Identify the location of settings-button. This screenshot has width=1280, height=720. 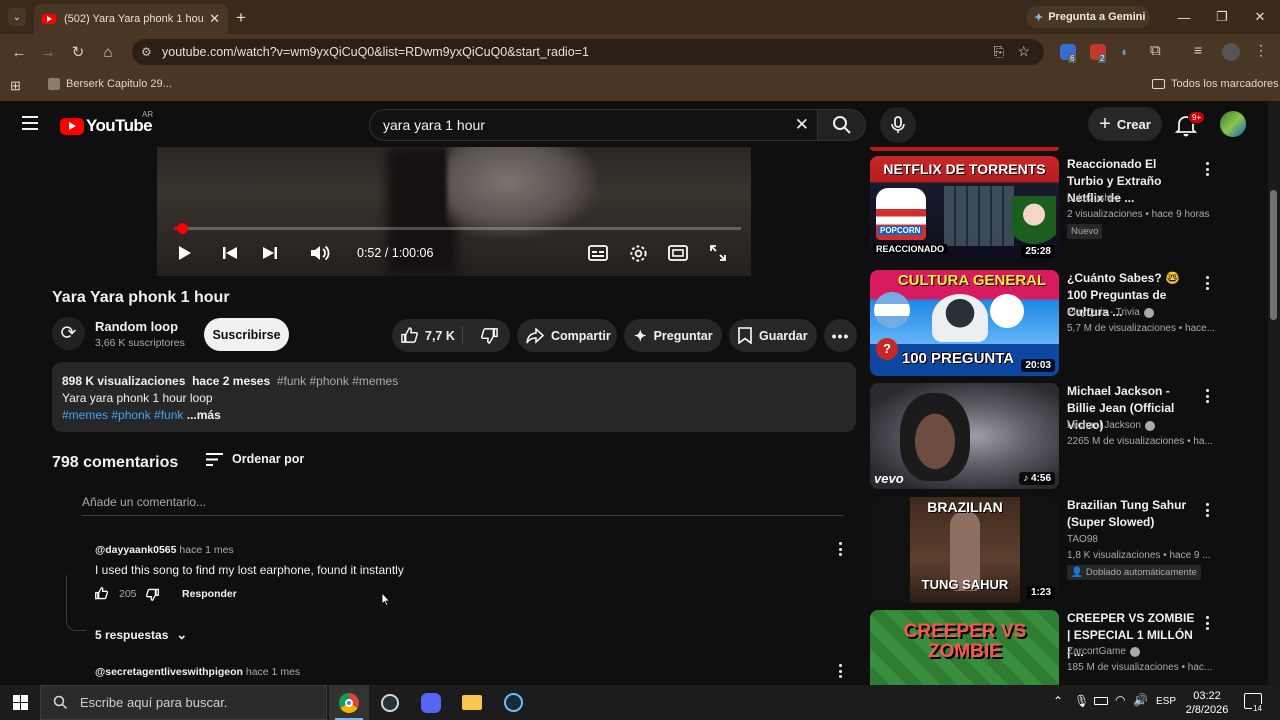
(638, 253).